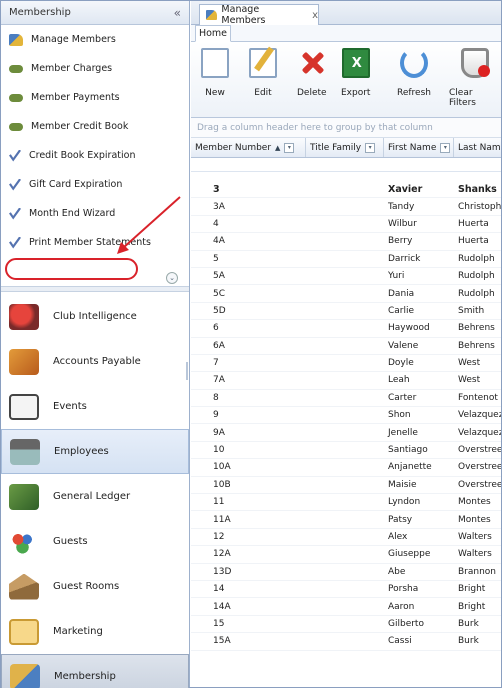 The image size is (502, 688). Describe the element at coordinates (172, 278) in the screenshot. I see `expand-more-icon: ⌄` at that location.